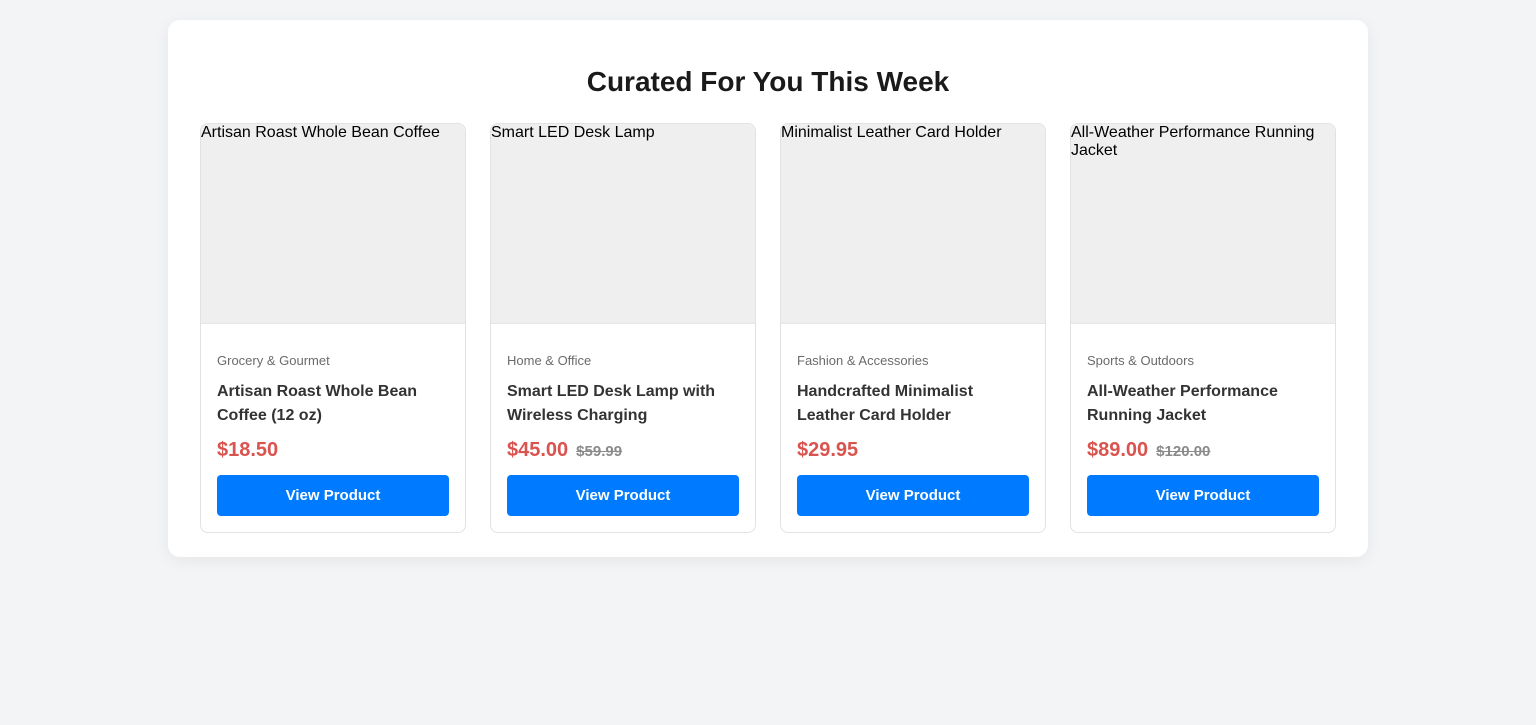 The height and width of the screenshot is (725, 1536). Describe the element at coordinates (1183, 451) in the screenshot. I see `original-price: $120.00` at that location.